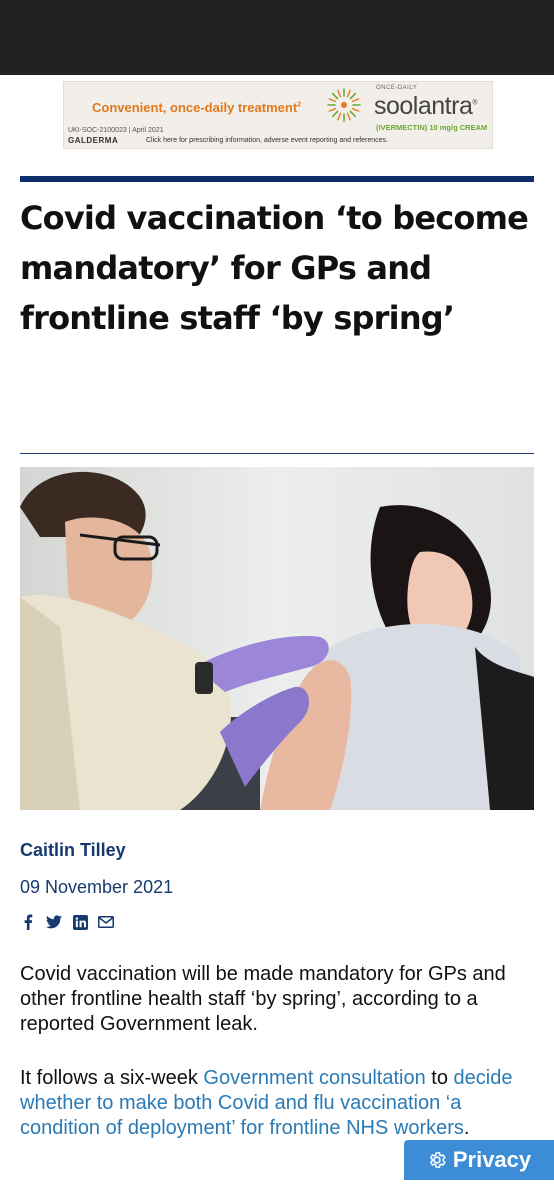 This screenshot has height=1200, width=554. I want to click on gear-icon, so click(437, 1160).